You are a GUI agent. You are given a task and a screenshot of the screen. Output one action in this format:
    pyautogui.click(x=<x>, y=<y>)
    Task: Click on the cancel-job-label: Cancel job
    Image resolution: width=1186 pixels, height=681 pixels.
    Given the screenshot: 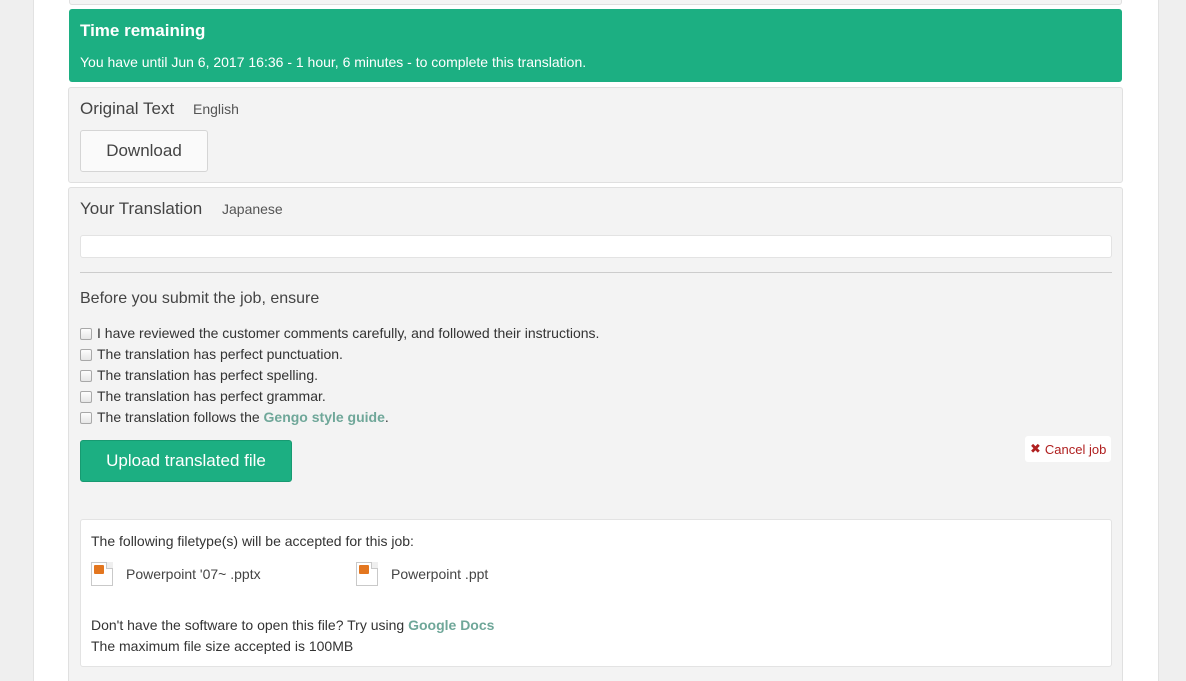 What is the action you would take?
    pyautogui.click(x=1075, y=449)
    